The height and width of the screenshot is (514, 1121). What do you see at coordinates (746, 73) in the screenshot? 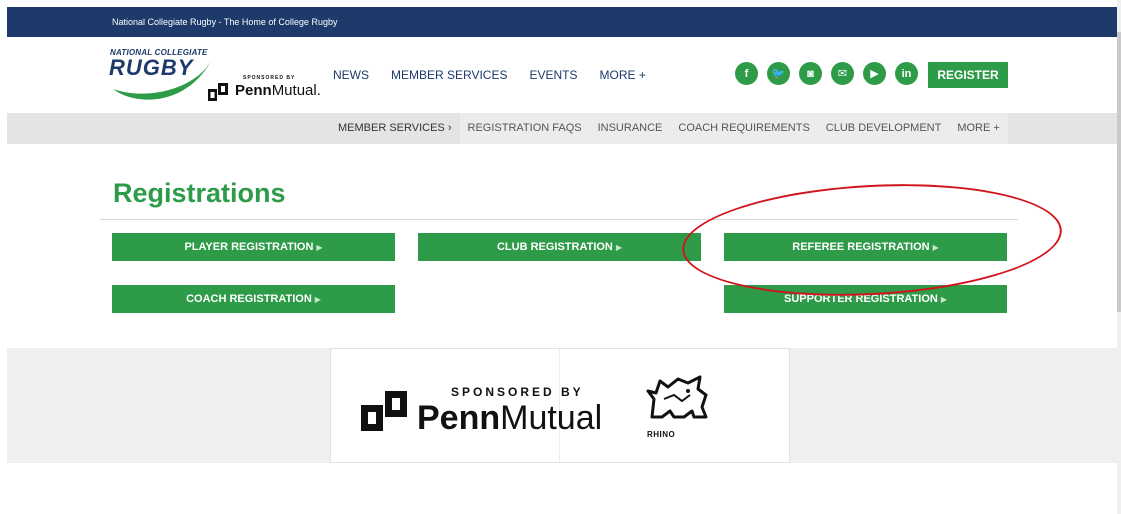
I see `facebook-icon: f` at bounding box center [746, 73].